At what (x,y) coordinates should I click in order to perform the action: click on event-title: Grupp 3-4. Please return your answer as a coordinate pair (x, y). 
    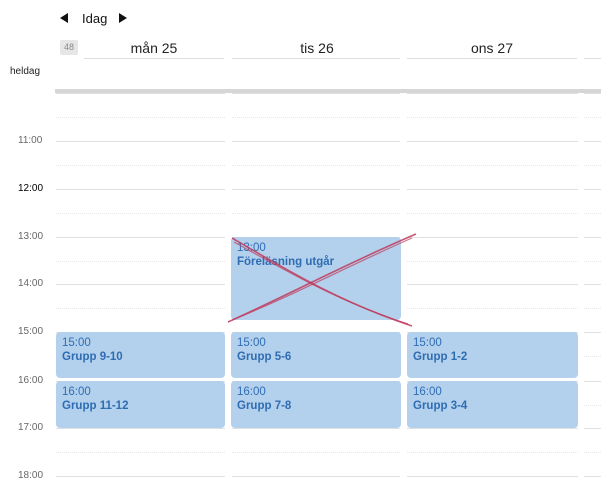
    Looking at the image, I should click on (440, 406).